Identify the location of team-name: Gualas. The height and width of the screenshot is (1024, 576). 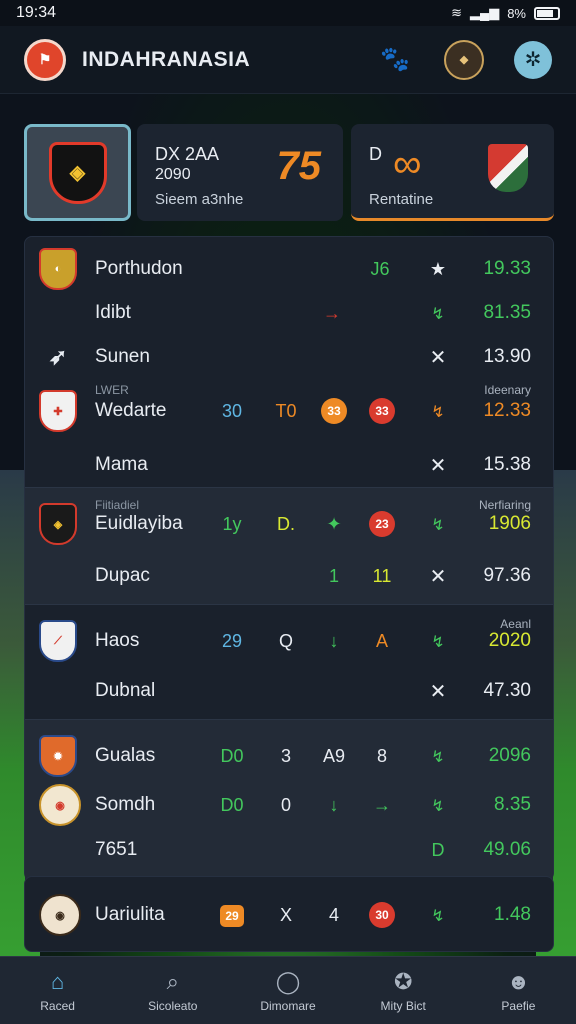
(125, 755).